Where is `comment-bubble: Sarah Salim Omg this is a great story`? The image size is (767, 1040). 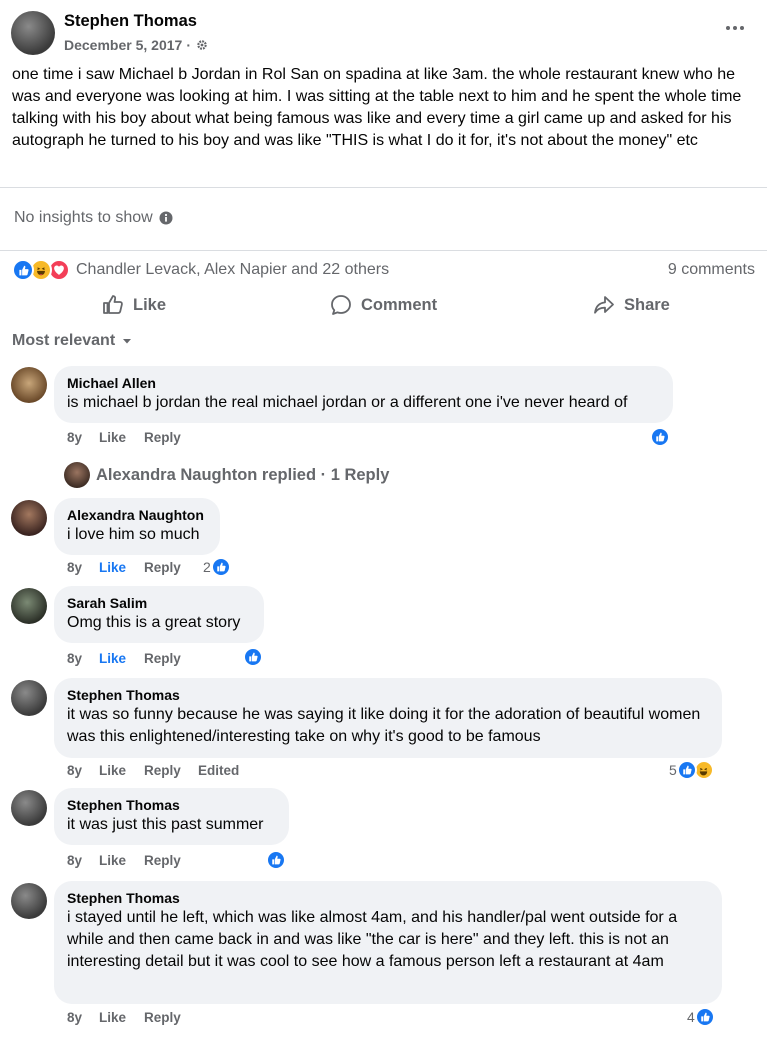
comment-bubble: Sarah Salim Omg this is a great story is located at coordinates (159, 614).